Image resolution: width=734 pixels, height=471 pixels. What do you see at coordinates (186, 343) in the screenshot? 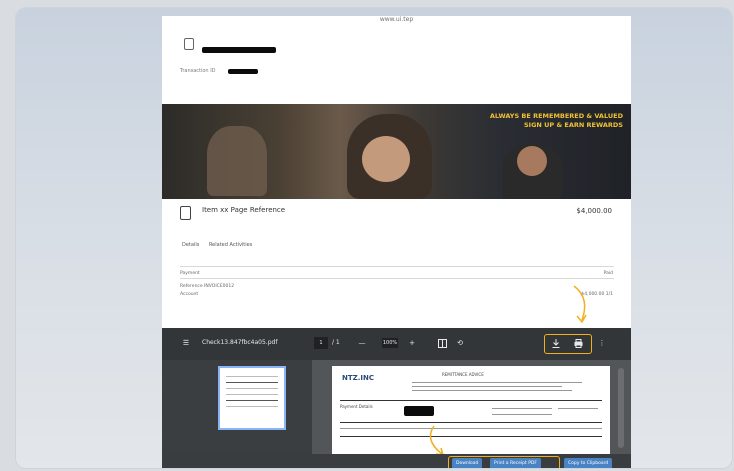
I see `hamburger-menu-icon: ☰` at bounding box center [186, 343].